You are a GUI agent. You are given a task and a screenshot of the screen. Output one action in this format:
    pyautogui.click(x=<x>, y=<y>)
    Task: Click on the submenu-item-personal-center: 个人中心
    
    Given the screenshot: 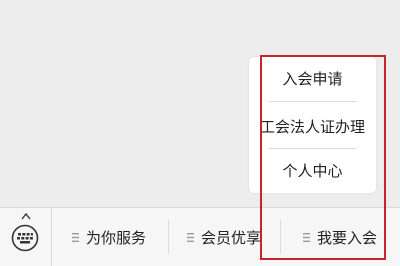 What is the action you would take?
    pyautogui.click(x=312, y=171)
    